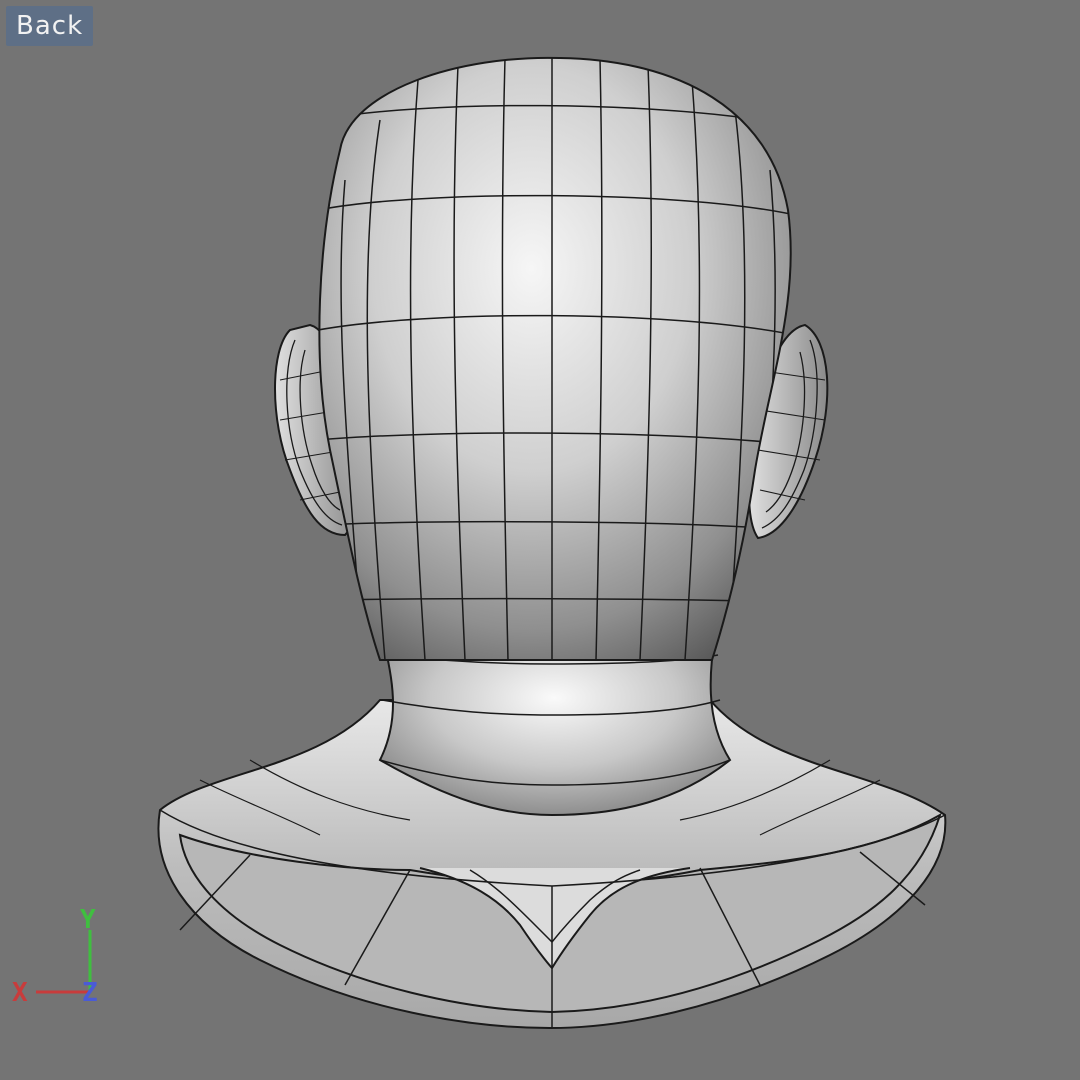  Describe the element at coordinates (88, 920) in the screenshot. I see `y-axis-label: Y` at that location.